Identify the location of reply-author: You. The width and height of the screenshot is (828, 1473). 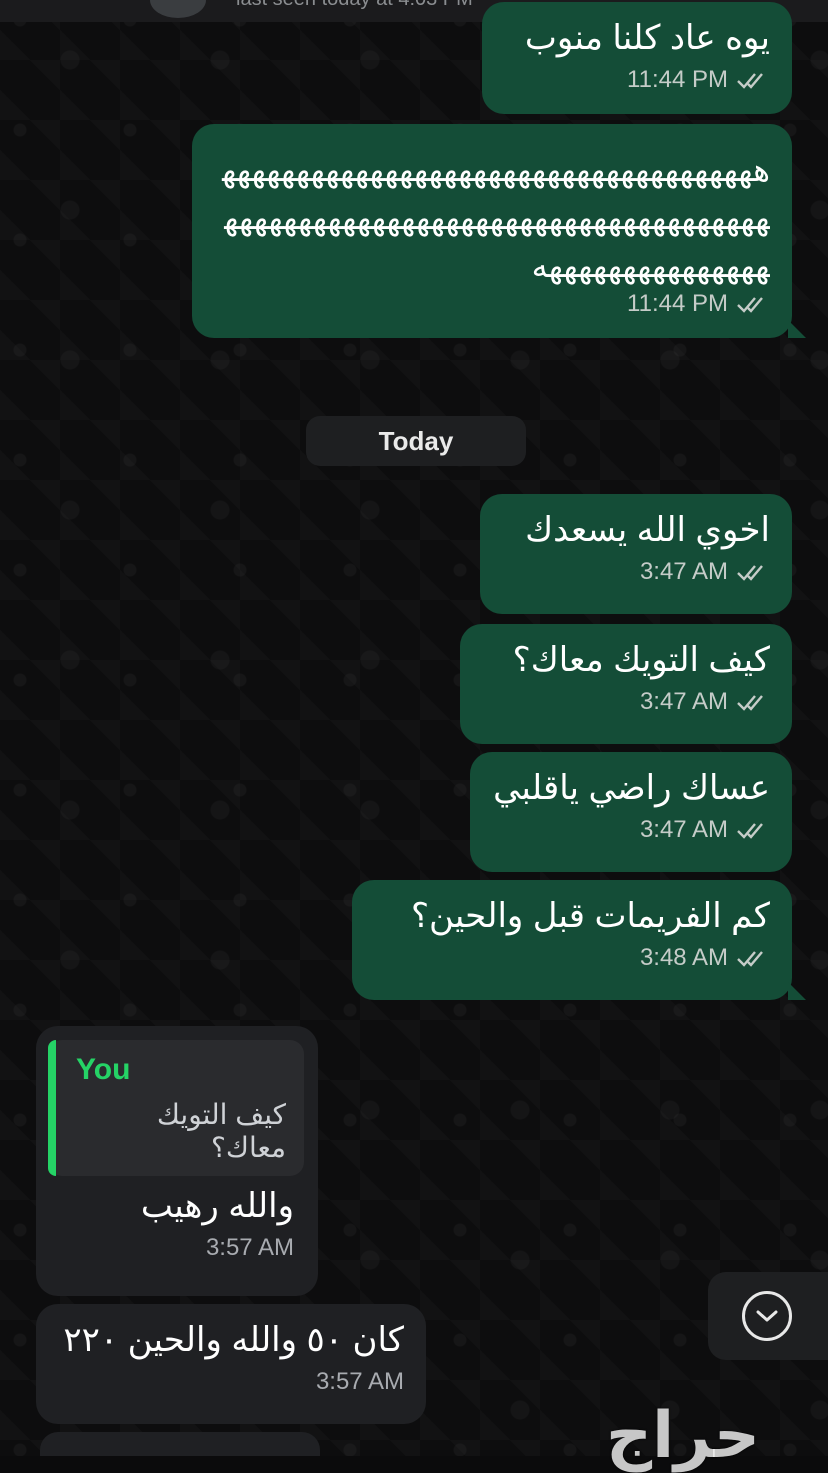
(103, 1069).